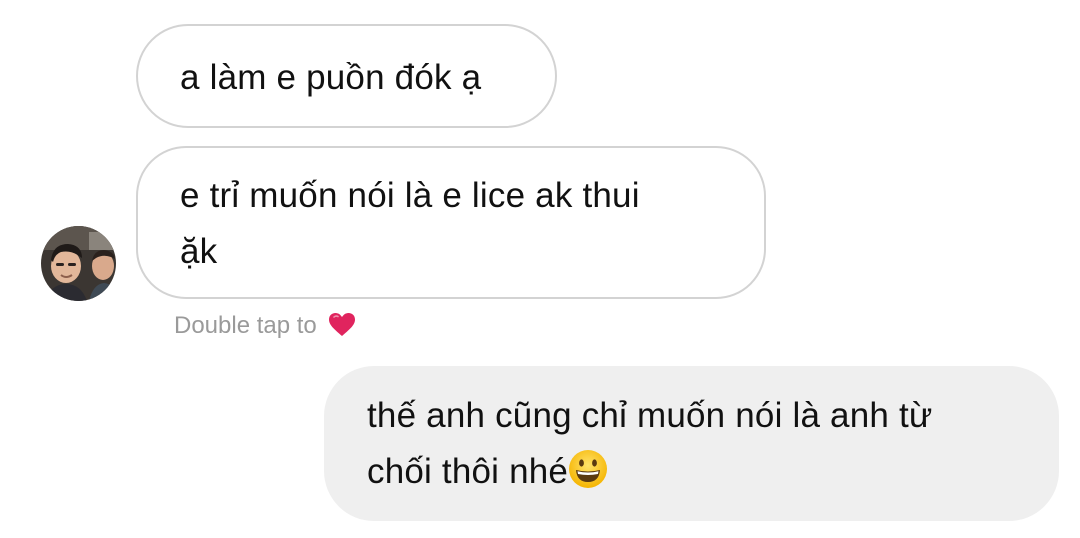 The height and width of the screenshot is (538, 1080). I want to click on message-text: ặk, so click(199, 251).